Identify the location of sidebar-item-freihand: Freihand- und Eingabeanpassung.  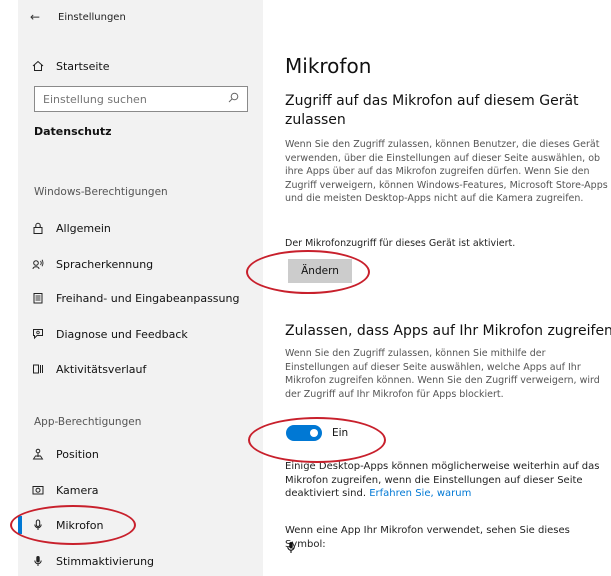
(140, 298).